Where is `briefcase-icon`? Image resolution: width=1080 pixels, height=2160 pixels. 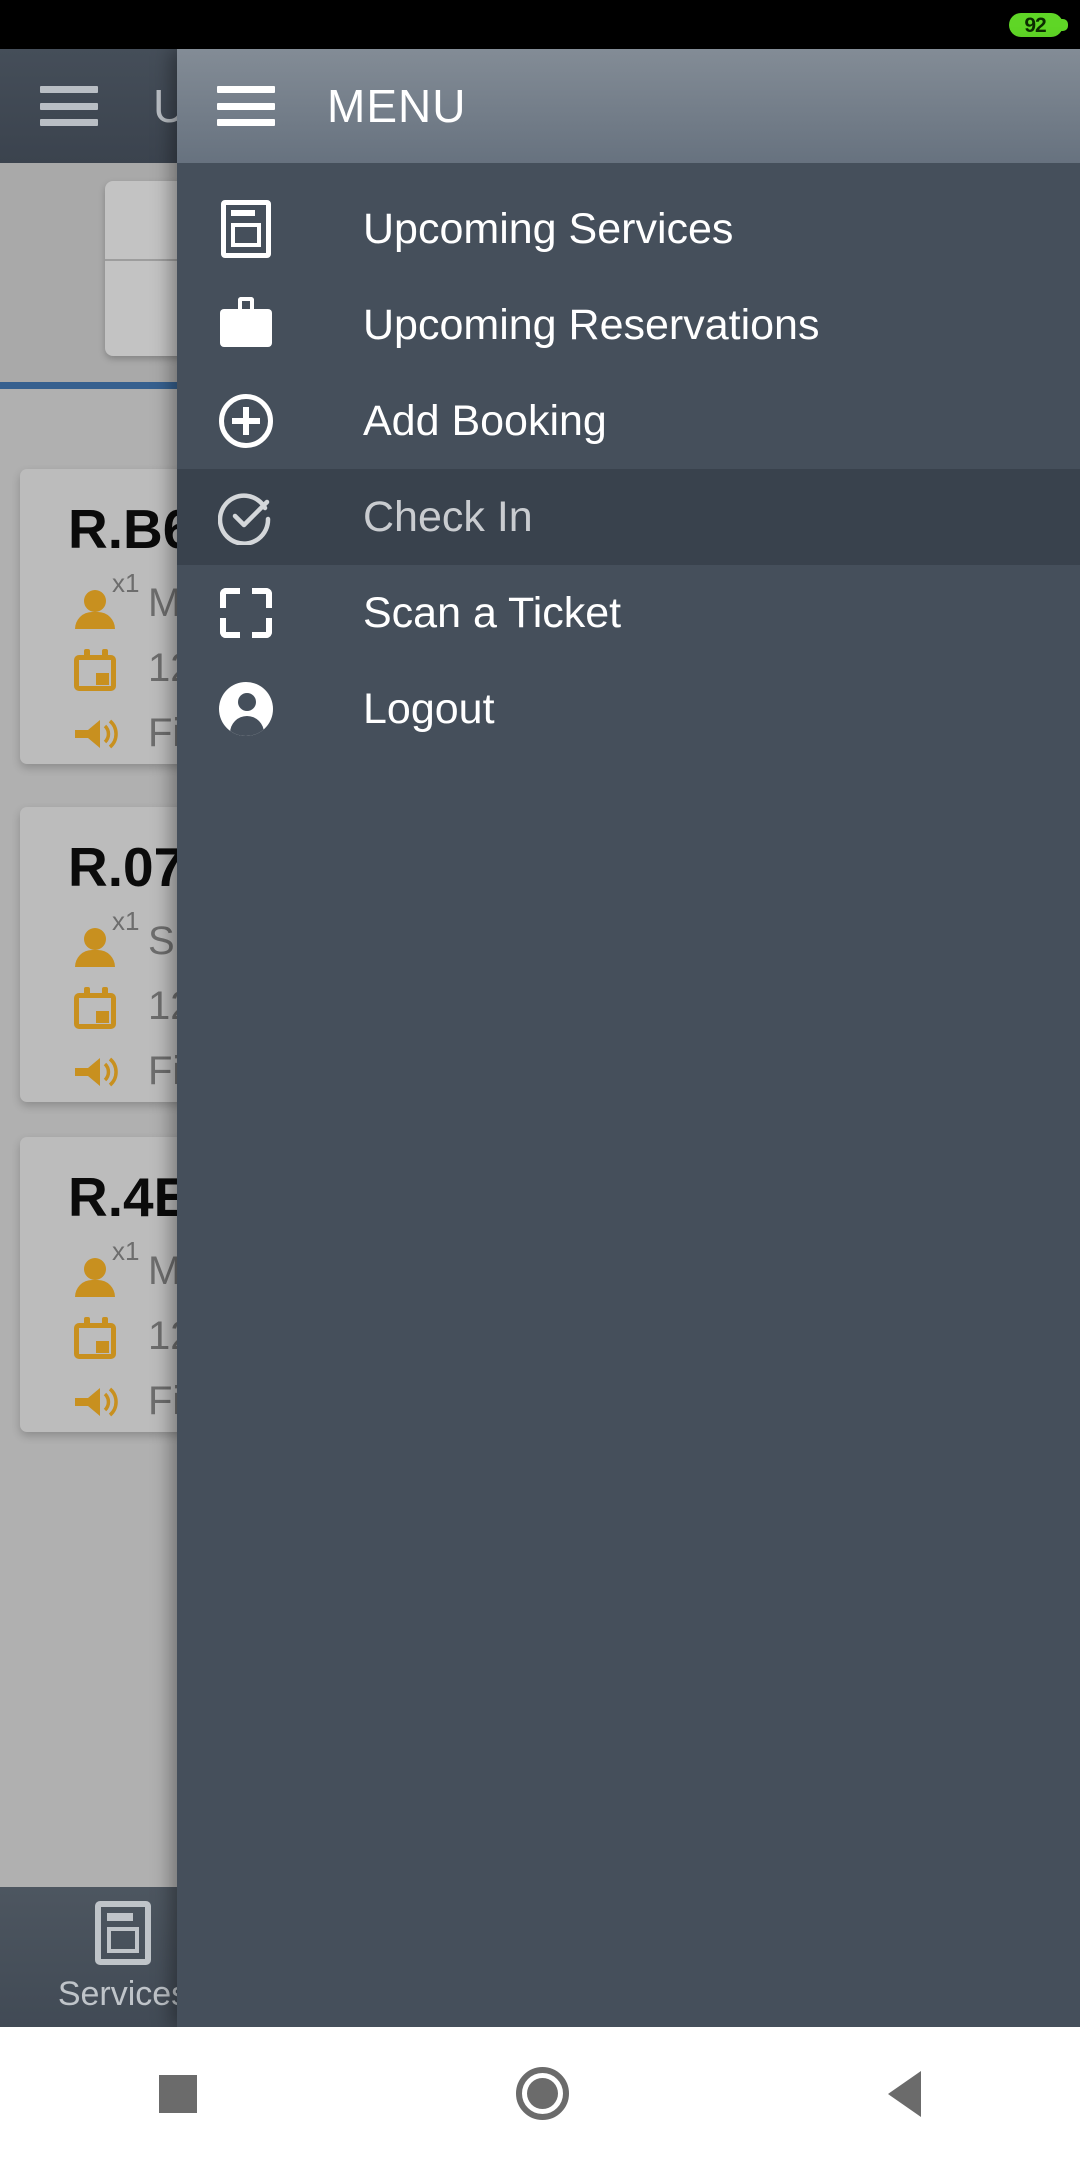
briefcase-icon is located at coordinates (246, 325).